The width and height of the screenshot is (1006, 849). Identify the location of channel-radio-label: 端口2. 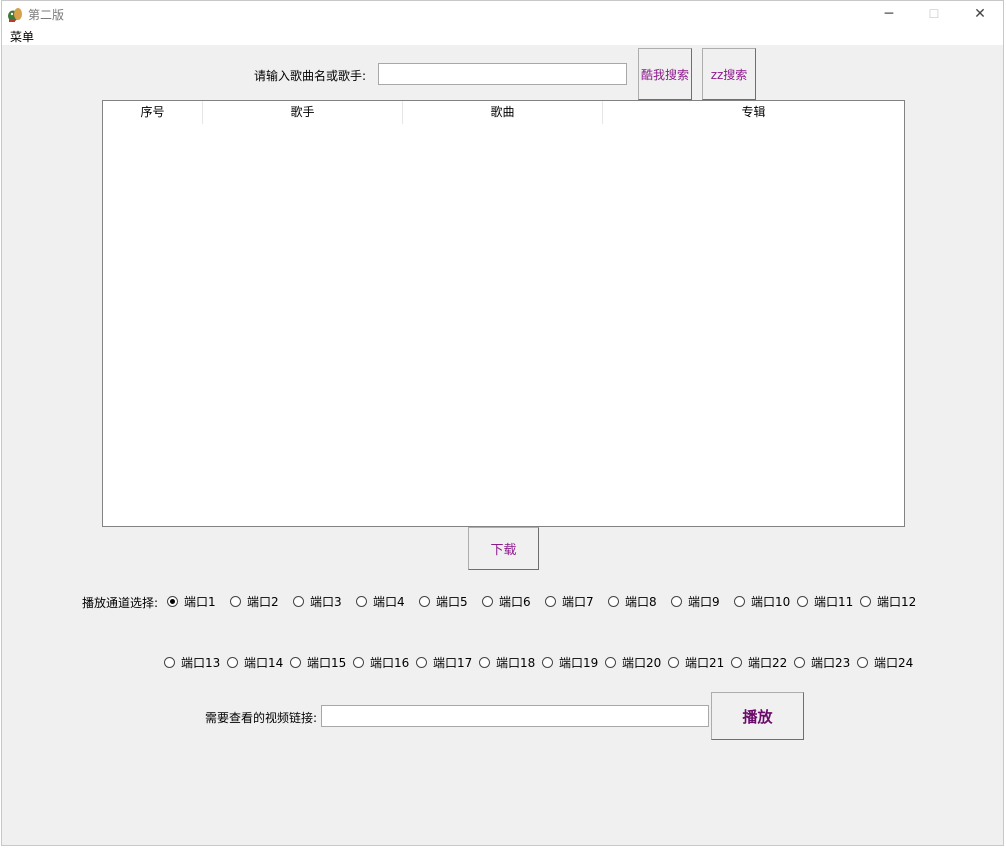
(263, 602).